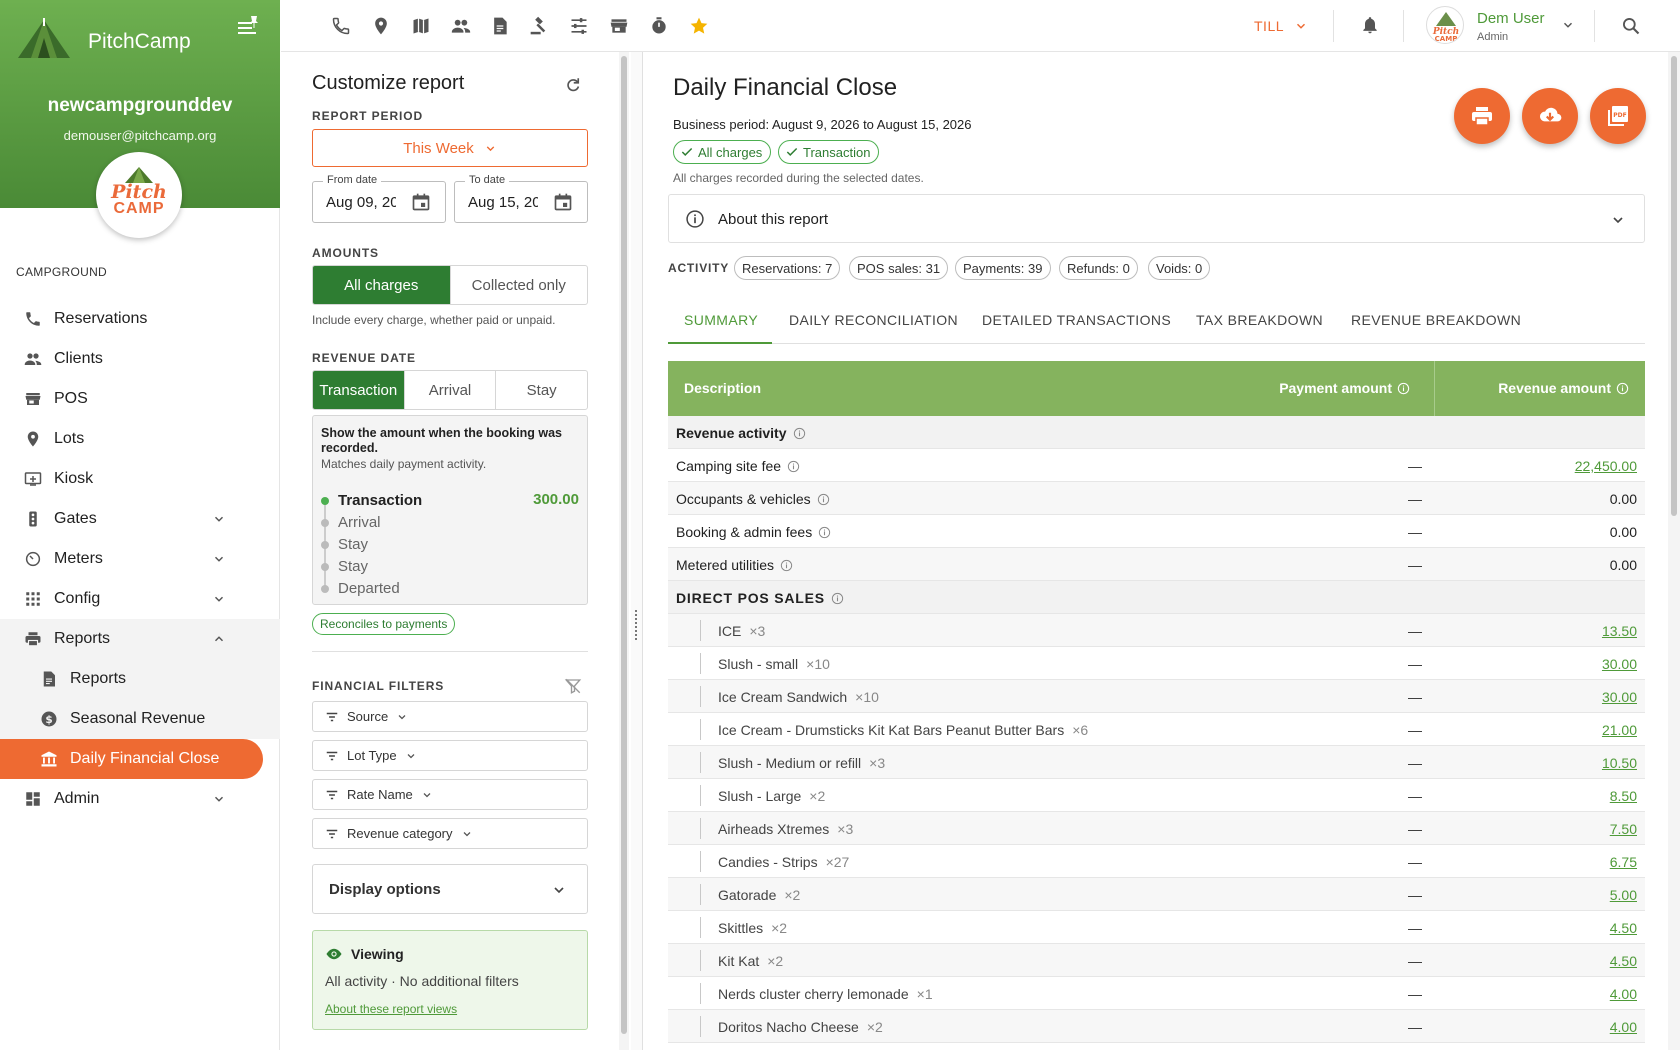  I want to click on panel-resize-handle, so click(637, 551).